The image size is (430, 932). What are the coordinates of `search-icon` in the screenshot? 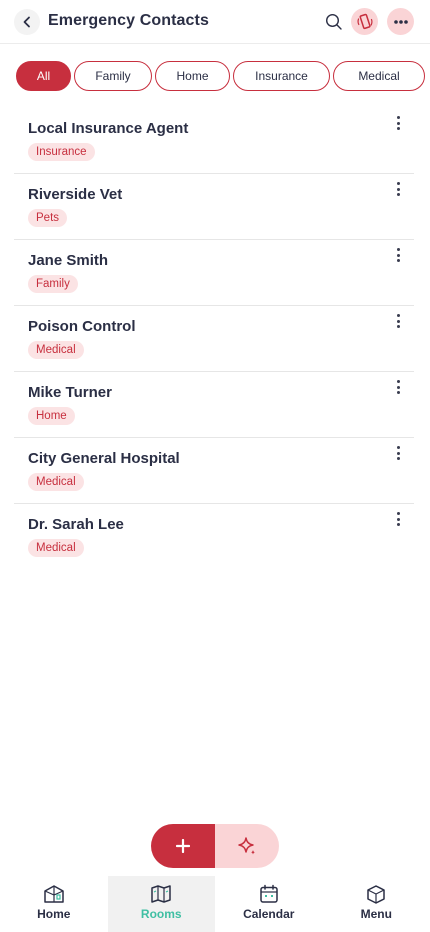 It's located at (333, 21).